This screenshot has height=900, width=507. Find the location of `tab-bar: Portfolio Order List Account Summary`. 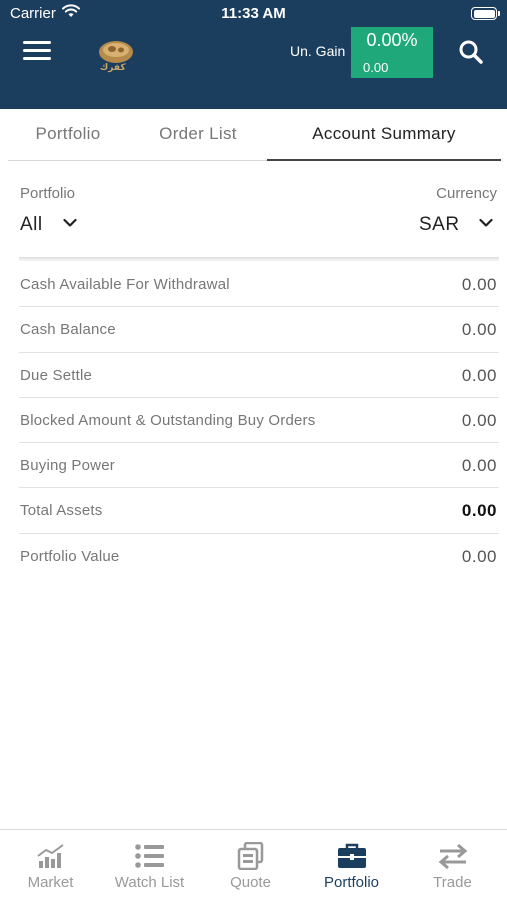

tab-bar: Portfolio Order List Account Summary is located at coordinates (254, 135).